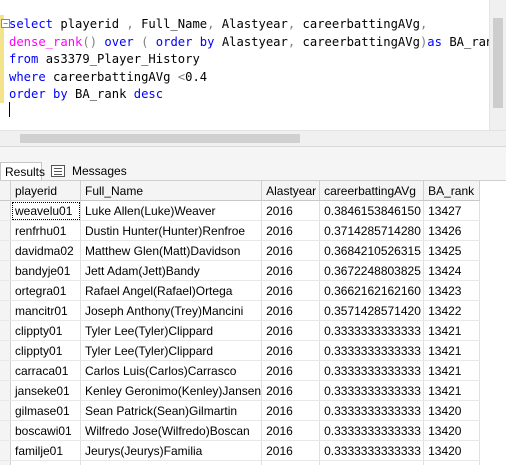 This screenshot has height=465, width=506. What do you see at coordinates (171, 411) in the screenshot?
I see `table-cell: Sean Patrick(Sean)Gilmartin` at bounding box center [171, 411].